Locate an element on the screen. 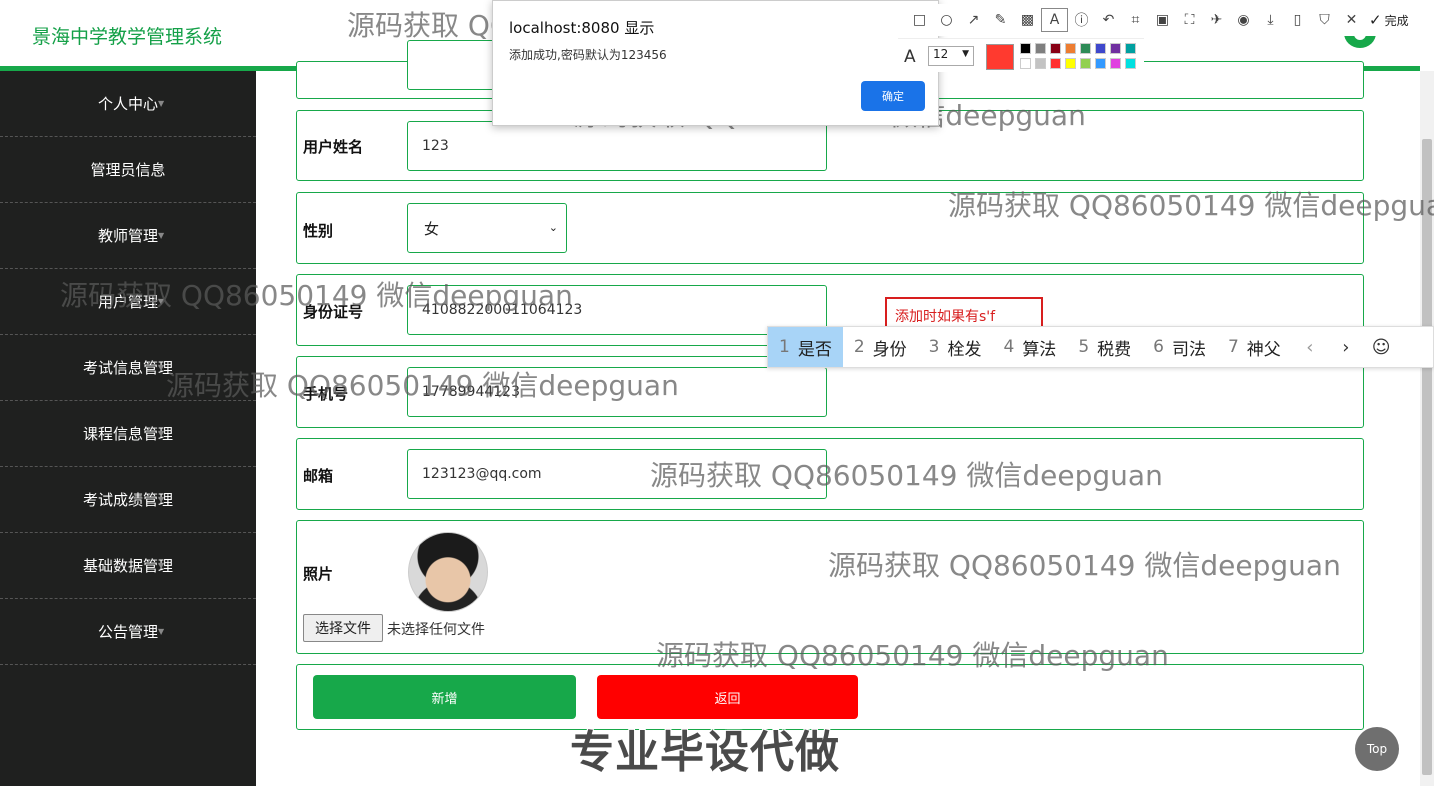 The width and height of the screenshot is (1434, 786). sidebar-item-personal-center: 个人中心 ▼ is located at coordinates (128, 104).